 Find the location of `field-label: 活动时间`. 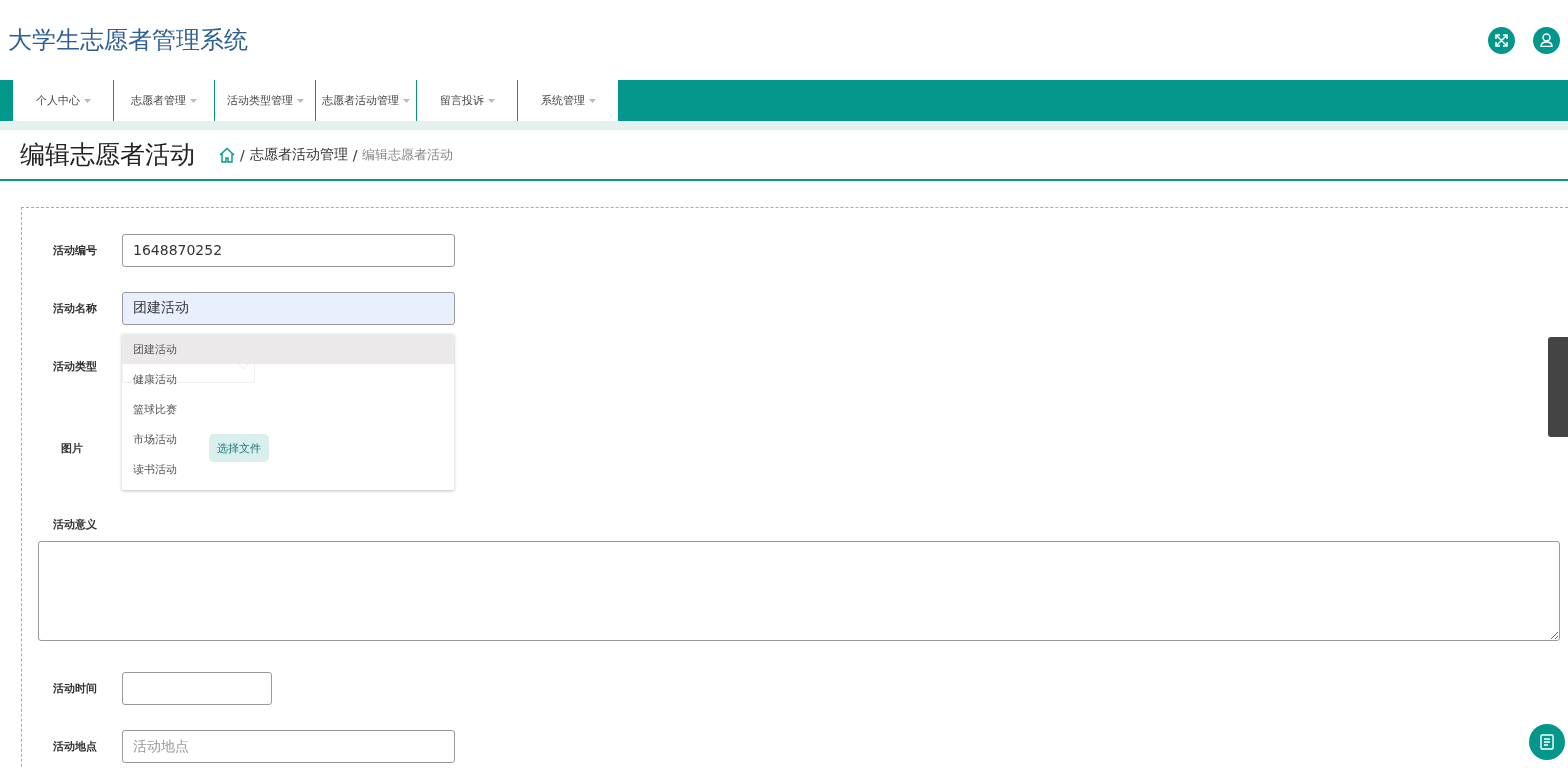

field-label: 活动时间 is located at coordinates (75, 688).